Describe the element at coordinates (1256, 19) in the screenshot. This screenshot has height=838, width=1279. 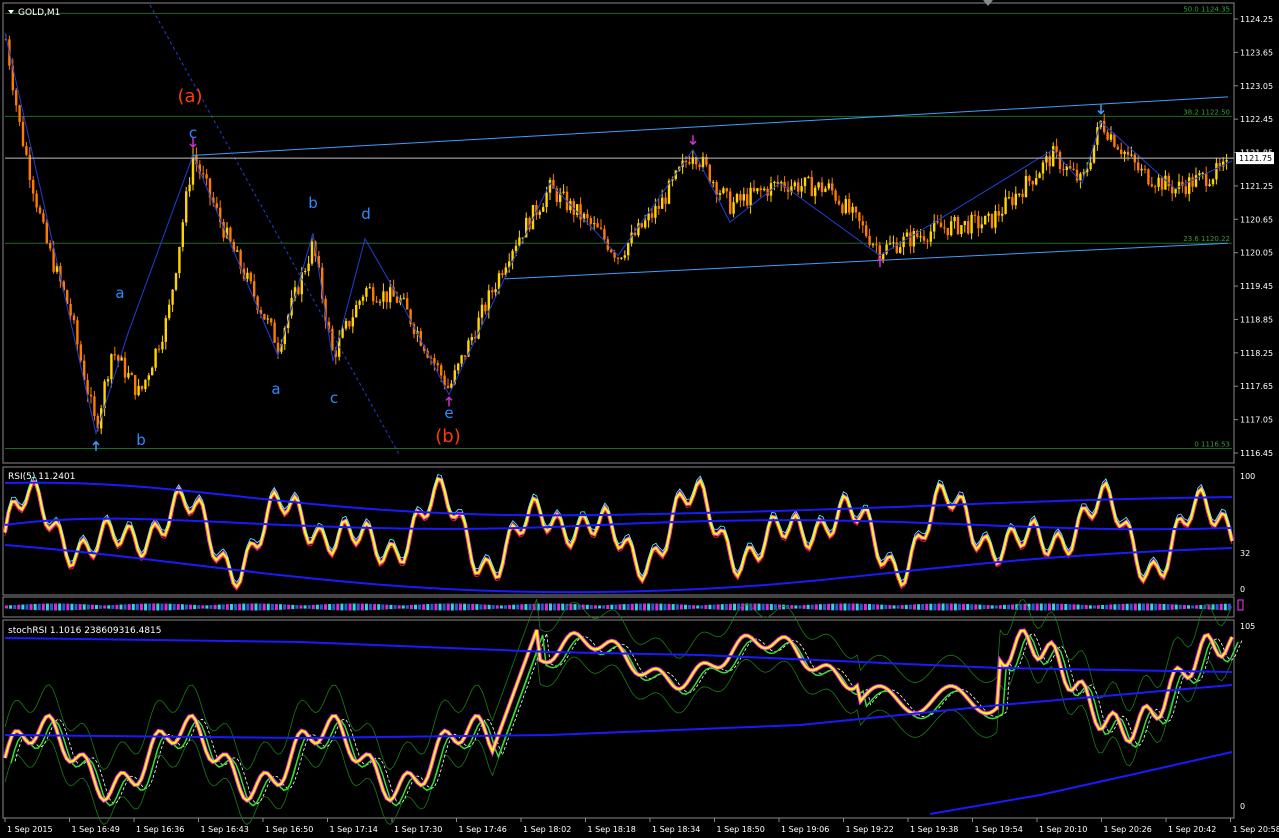
I see `price-axis-label: 1124.25` at that location.